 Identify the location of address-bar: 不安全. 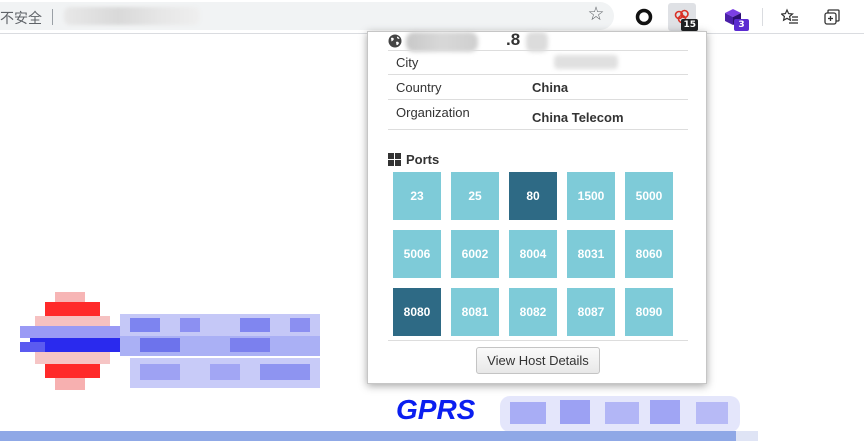
(307, 16).